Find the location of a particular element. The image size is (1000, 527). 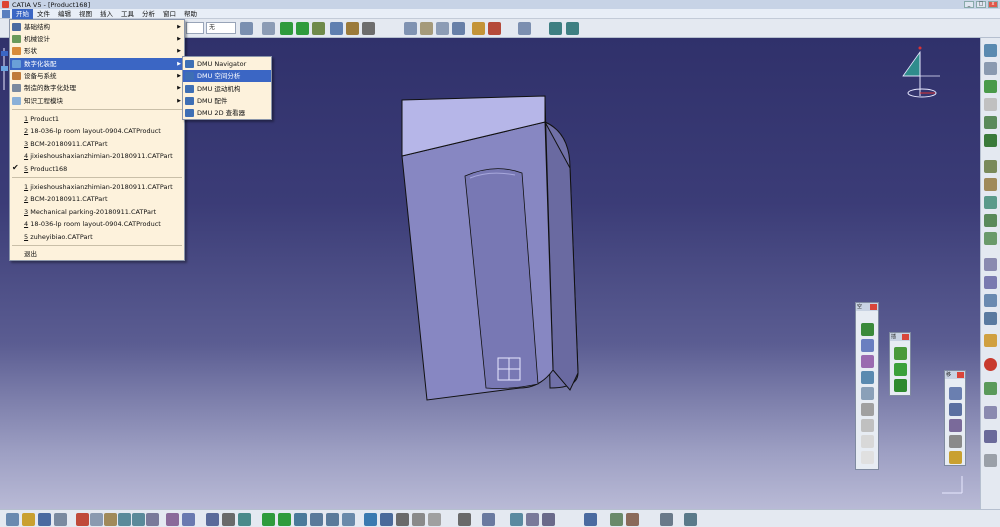

spec-tree-fragment is located at coordinates (4, 69).